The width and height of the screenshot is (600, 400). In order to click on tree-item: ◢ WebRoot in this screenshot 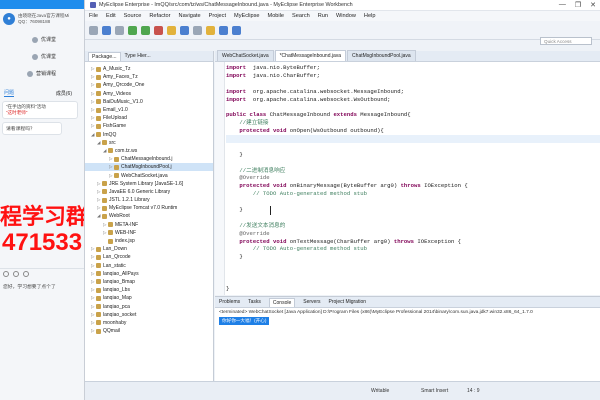, I will do `click(149, 216)`.